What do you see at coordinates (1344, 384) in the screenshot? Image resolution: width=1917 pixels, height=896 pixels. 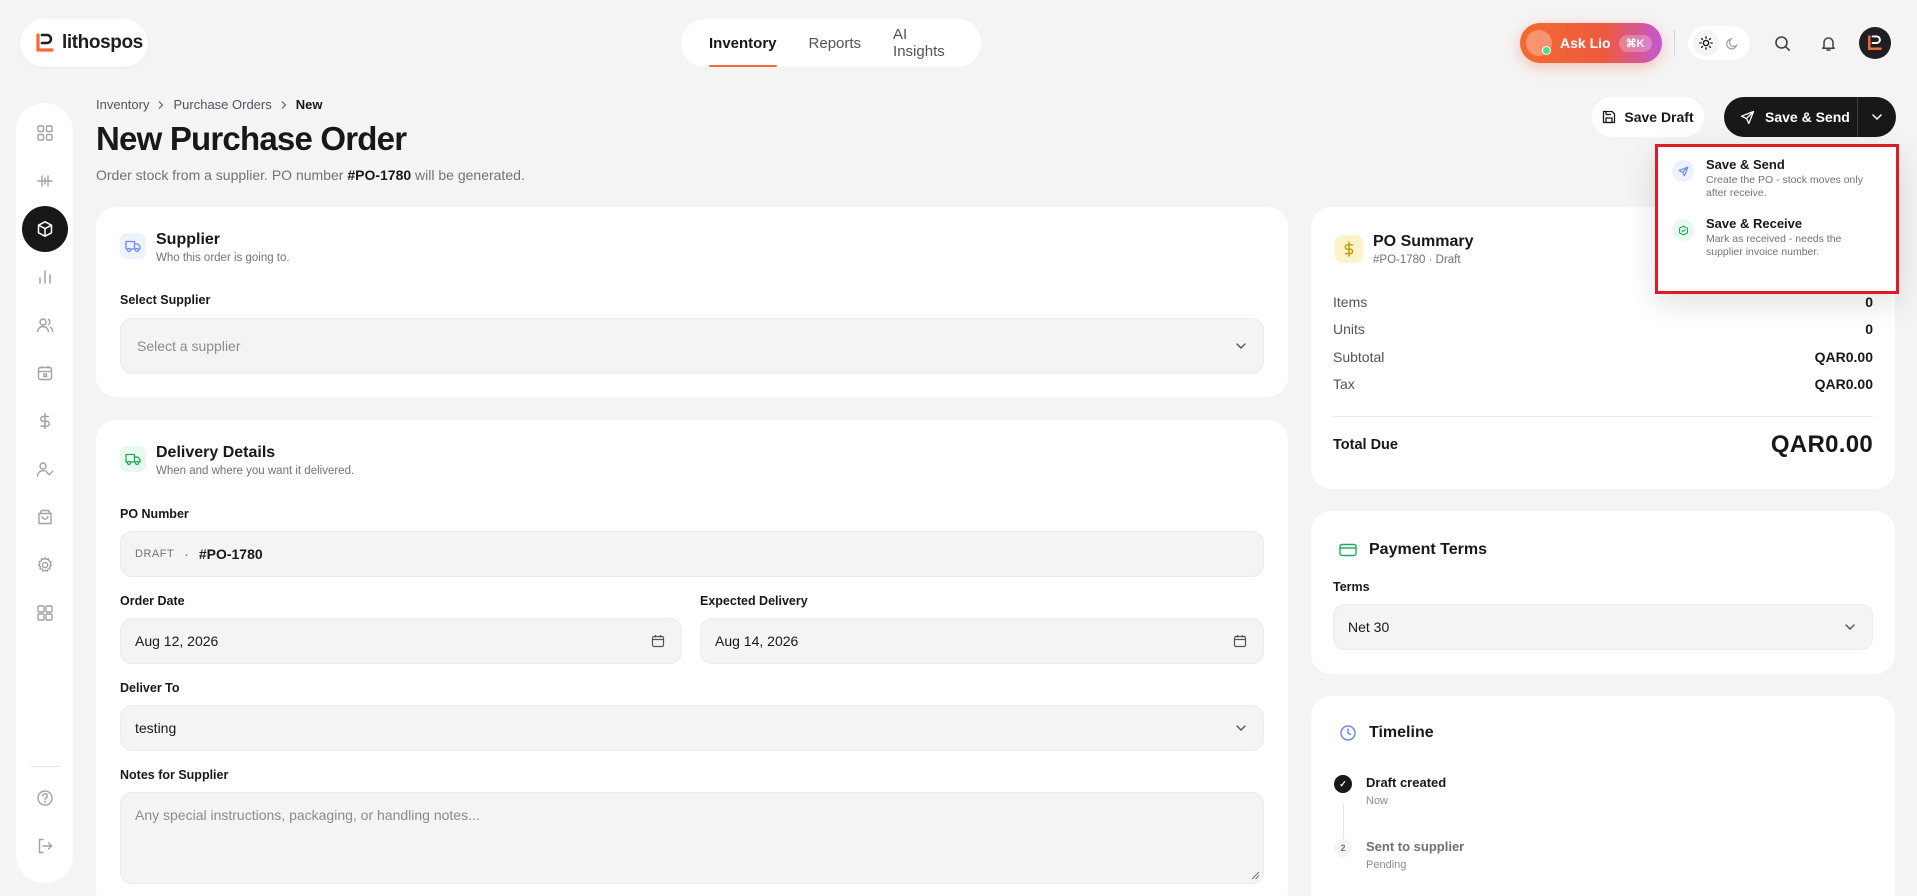 I see `summary-label: Tax` at bounding box center [1344, 384].